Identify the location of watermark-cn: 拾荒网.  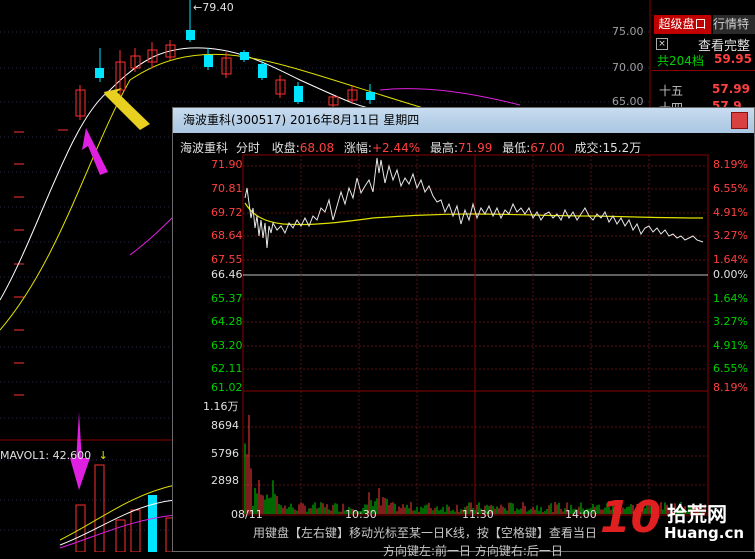
(697, 514).